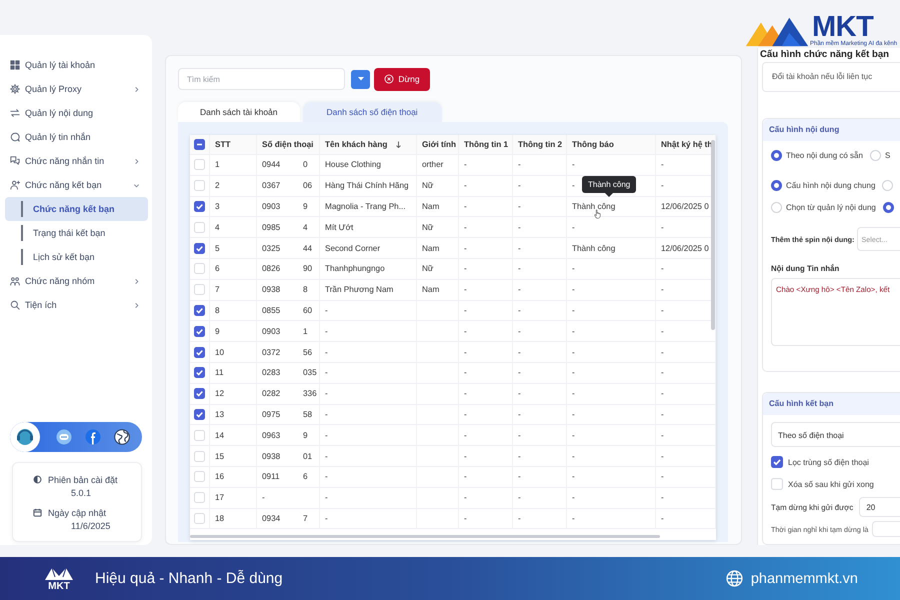 The height and width of the screenshot is (600, 900). I want to click on column-header: STT, so click(233, 144).